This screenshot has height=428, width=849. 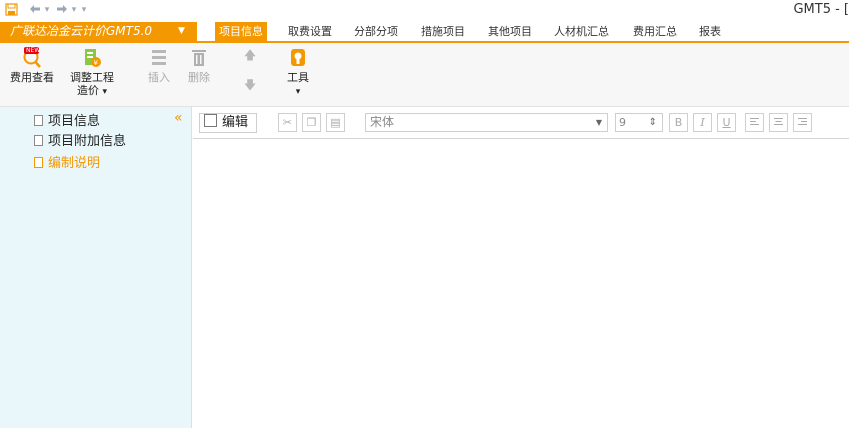 I want to click on align-center-button, so click(x=778, y=122).